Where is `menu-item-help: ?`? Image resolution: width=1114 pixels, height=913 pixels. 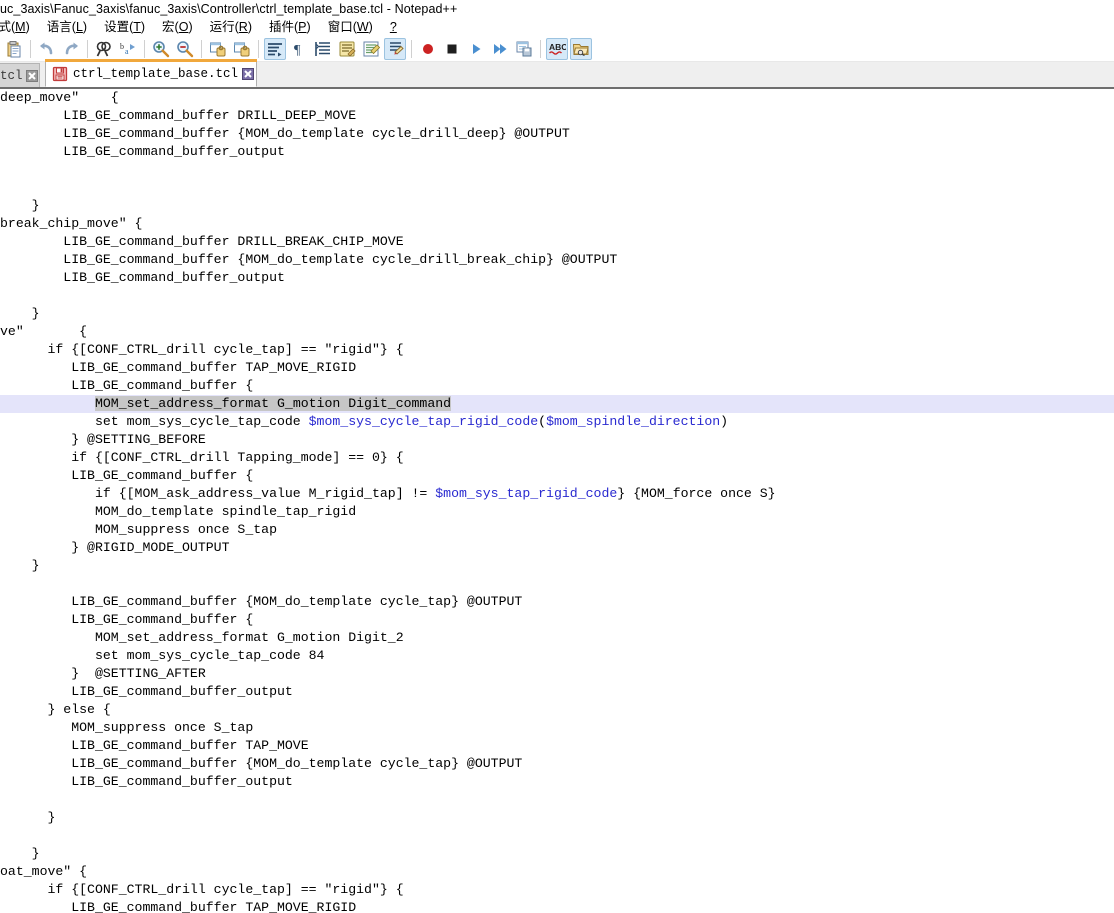
menu-item-help: ? is located at coordinates (397, 27).